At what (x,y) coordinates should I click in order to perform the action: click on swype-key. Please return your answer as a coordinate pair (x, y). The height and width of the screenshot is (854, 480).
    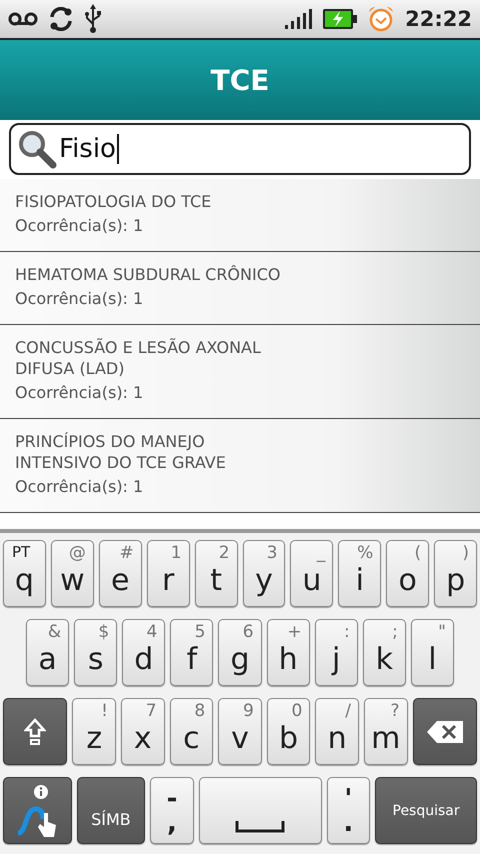
    Looking at the image, I should click on (37, 810).